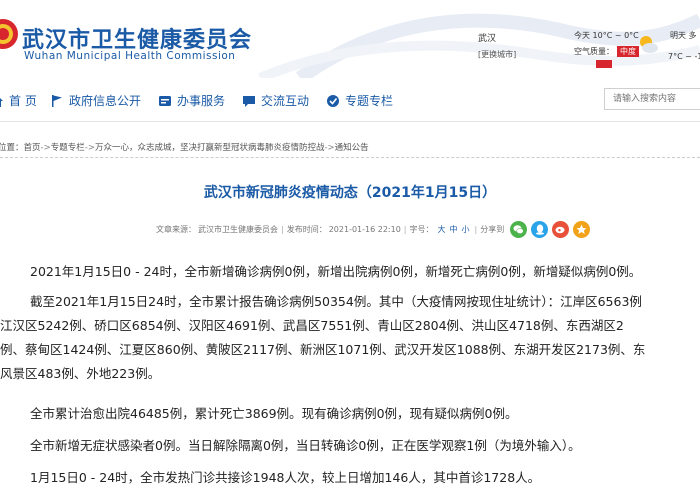  Describe the element at coordinates (442, 229) in the screenshot. I see `font-size-large: 大` at that location.